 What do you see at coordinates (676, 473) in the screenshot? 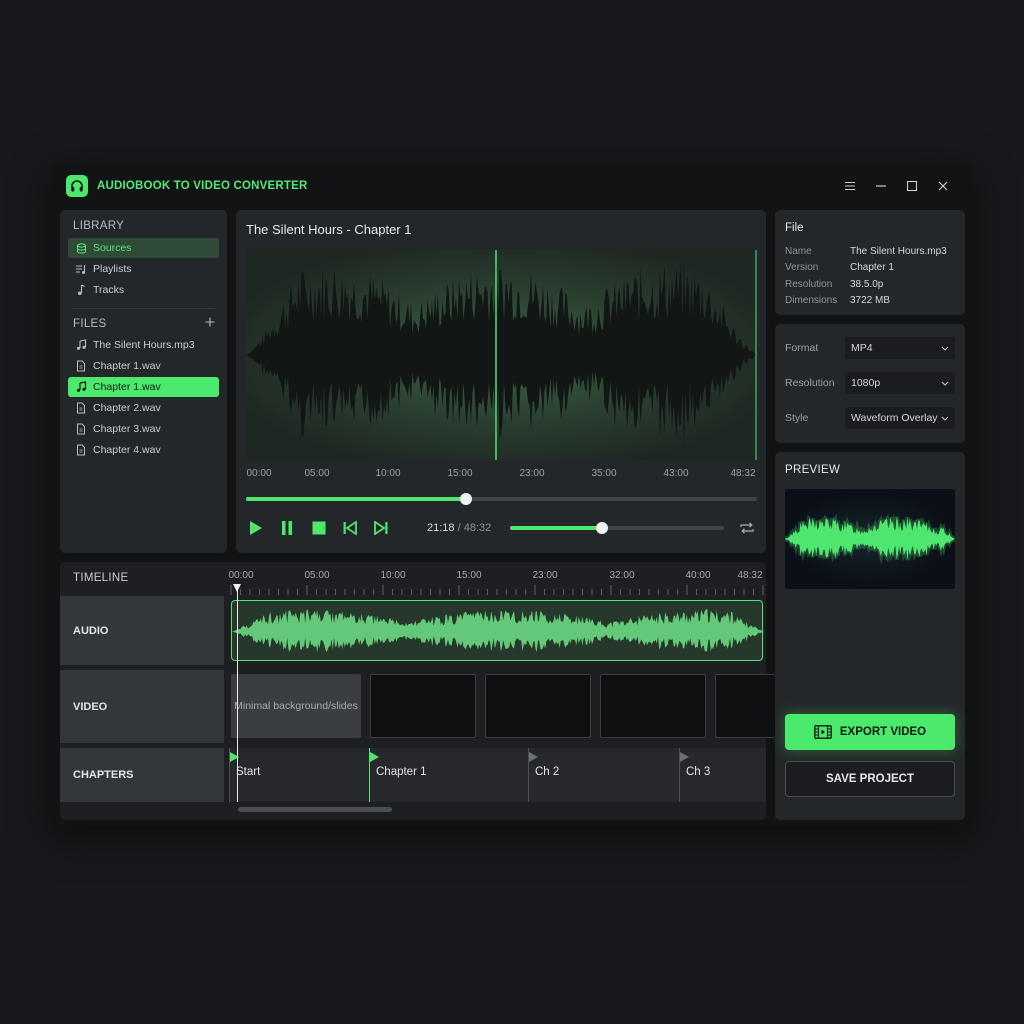
I see `time-tick: 43:00` at bounding box center [676, 473].